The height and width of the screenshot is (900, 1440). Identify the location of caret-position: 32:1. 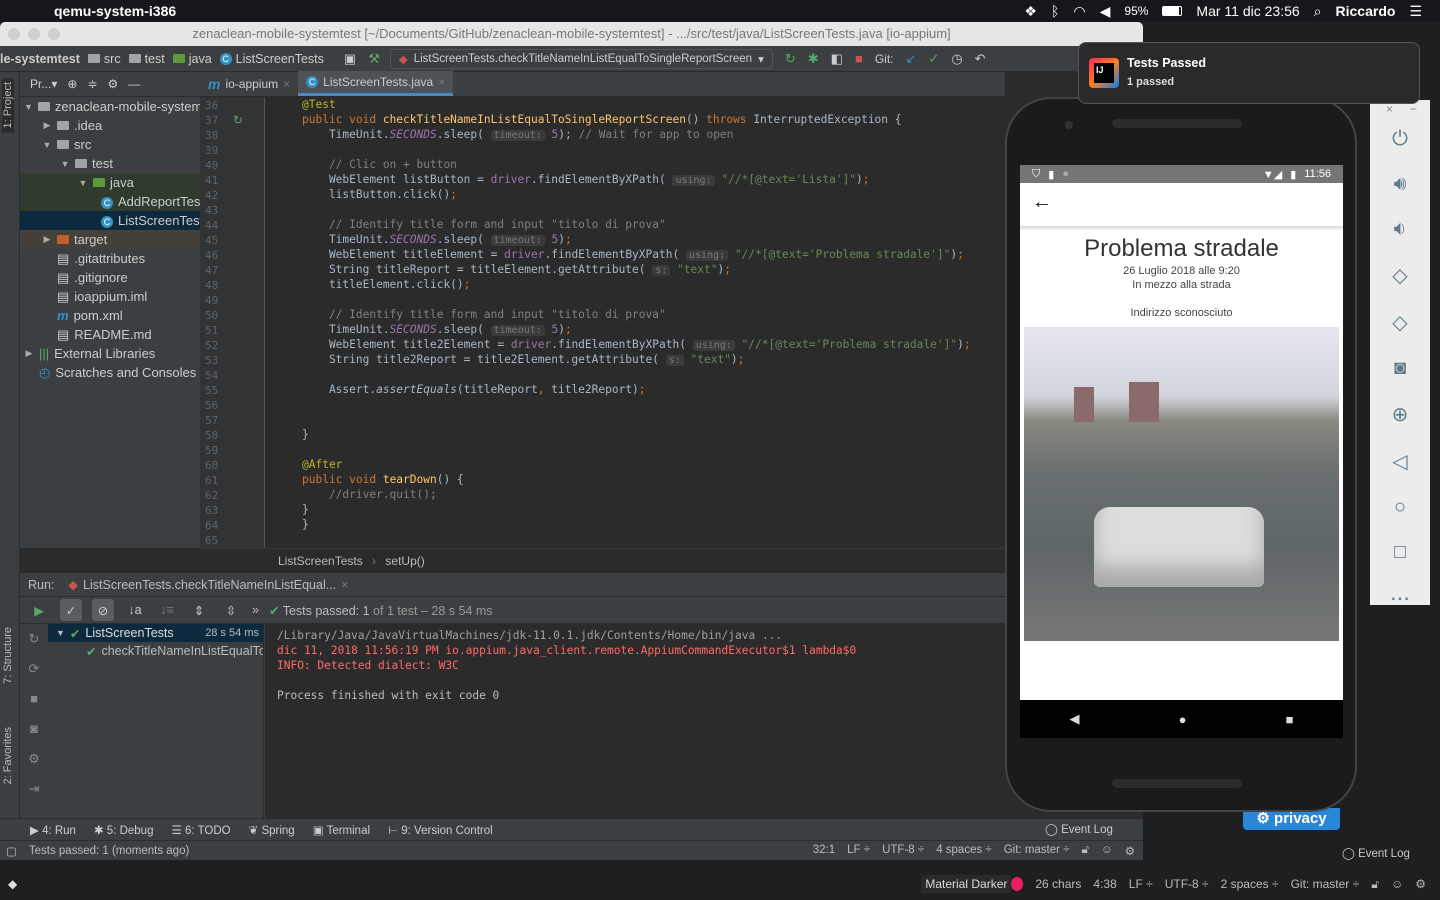
(824, 851).